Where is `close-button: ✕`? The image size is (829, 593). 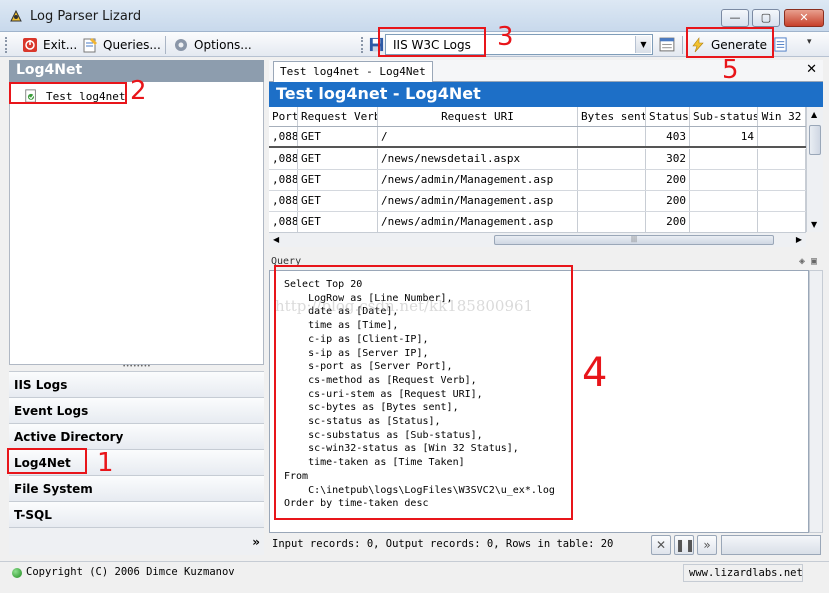 close-button: ✕ is located at coordinates (804, 18).